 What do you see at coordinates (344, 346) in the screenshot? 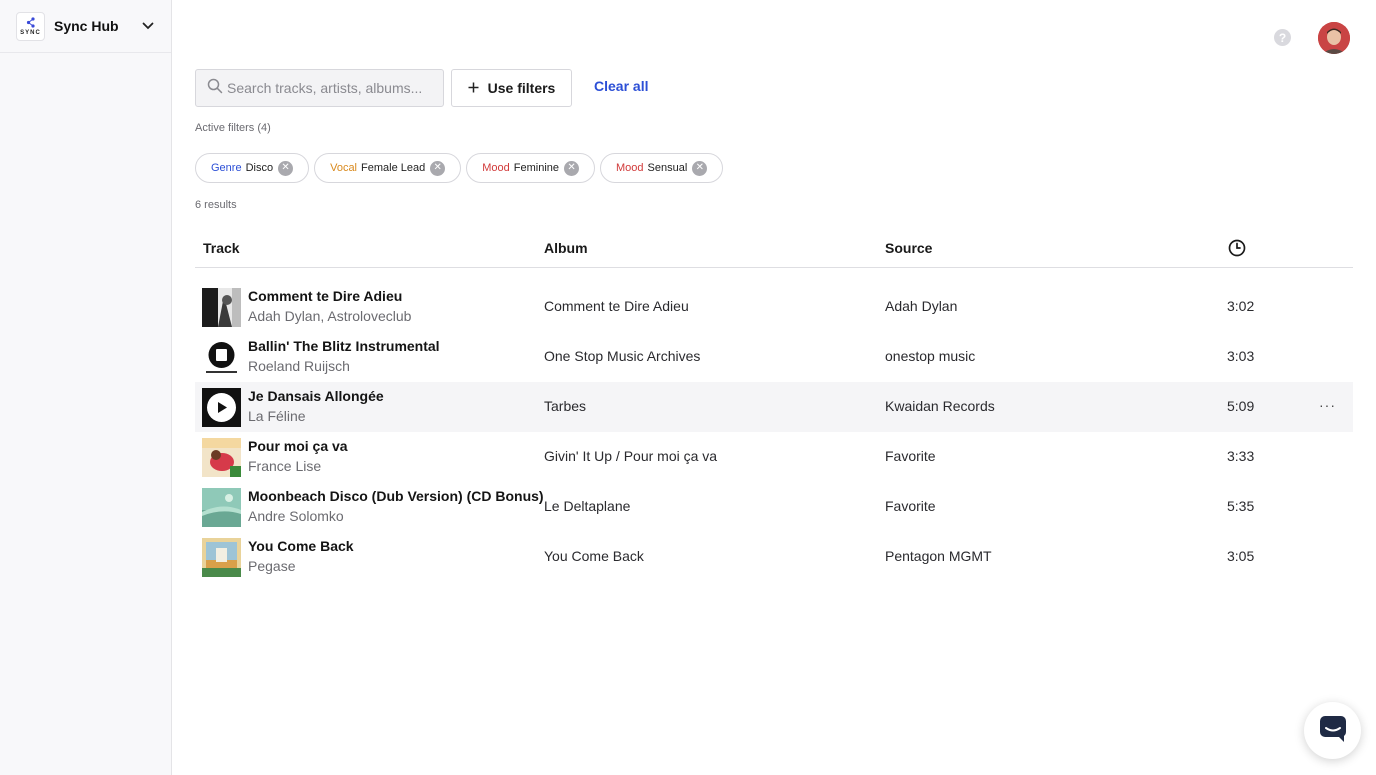
I see `track-title: Ballin' The Blitz Instrumental` at bounding box center [344, 346].